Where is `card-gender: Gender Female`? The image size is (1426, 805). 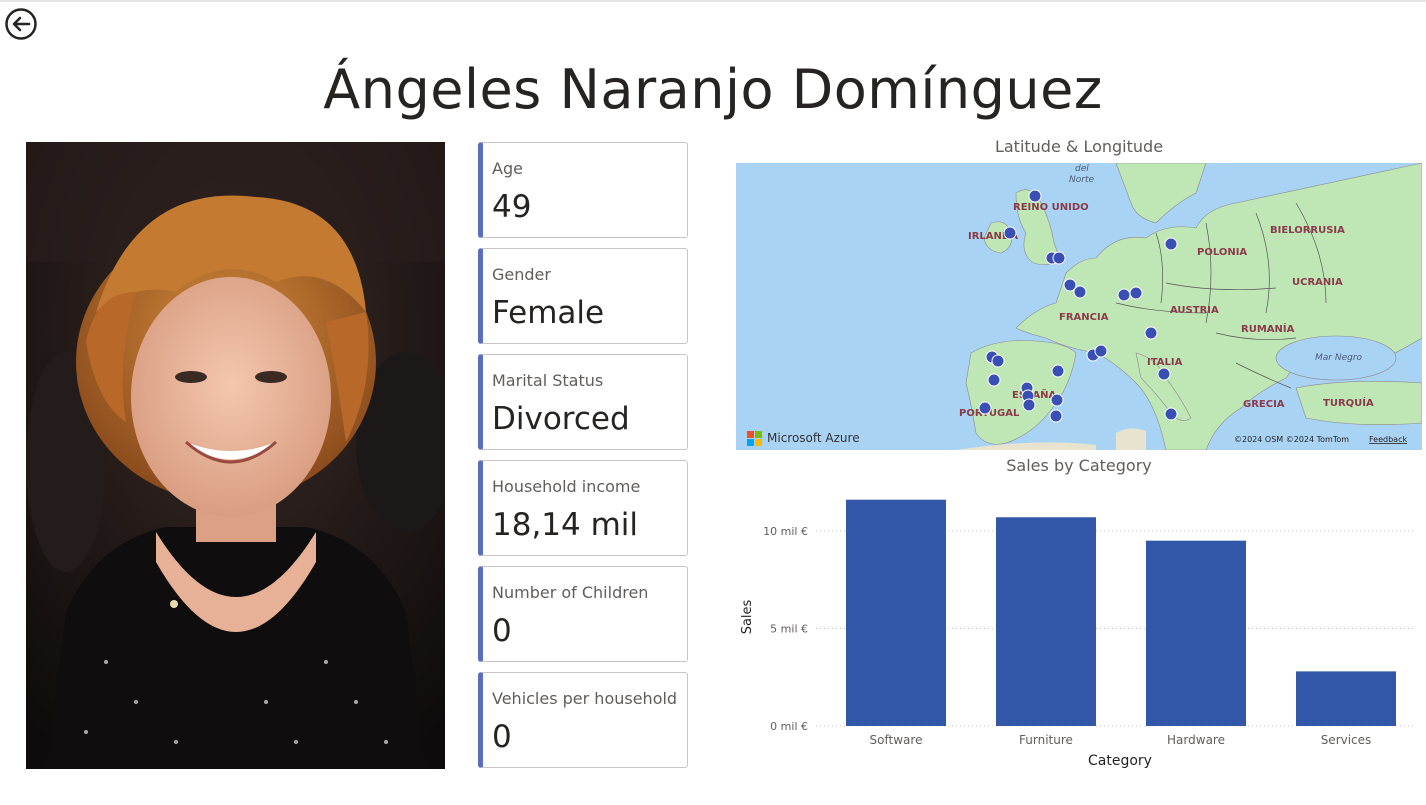
card-gender: Gender Female is located at coordinates (583, 296).